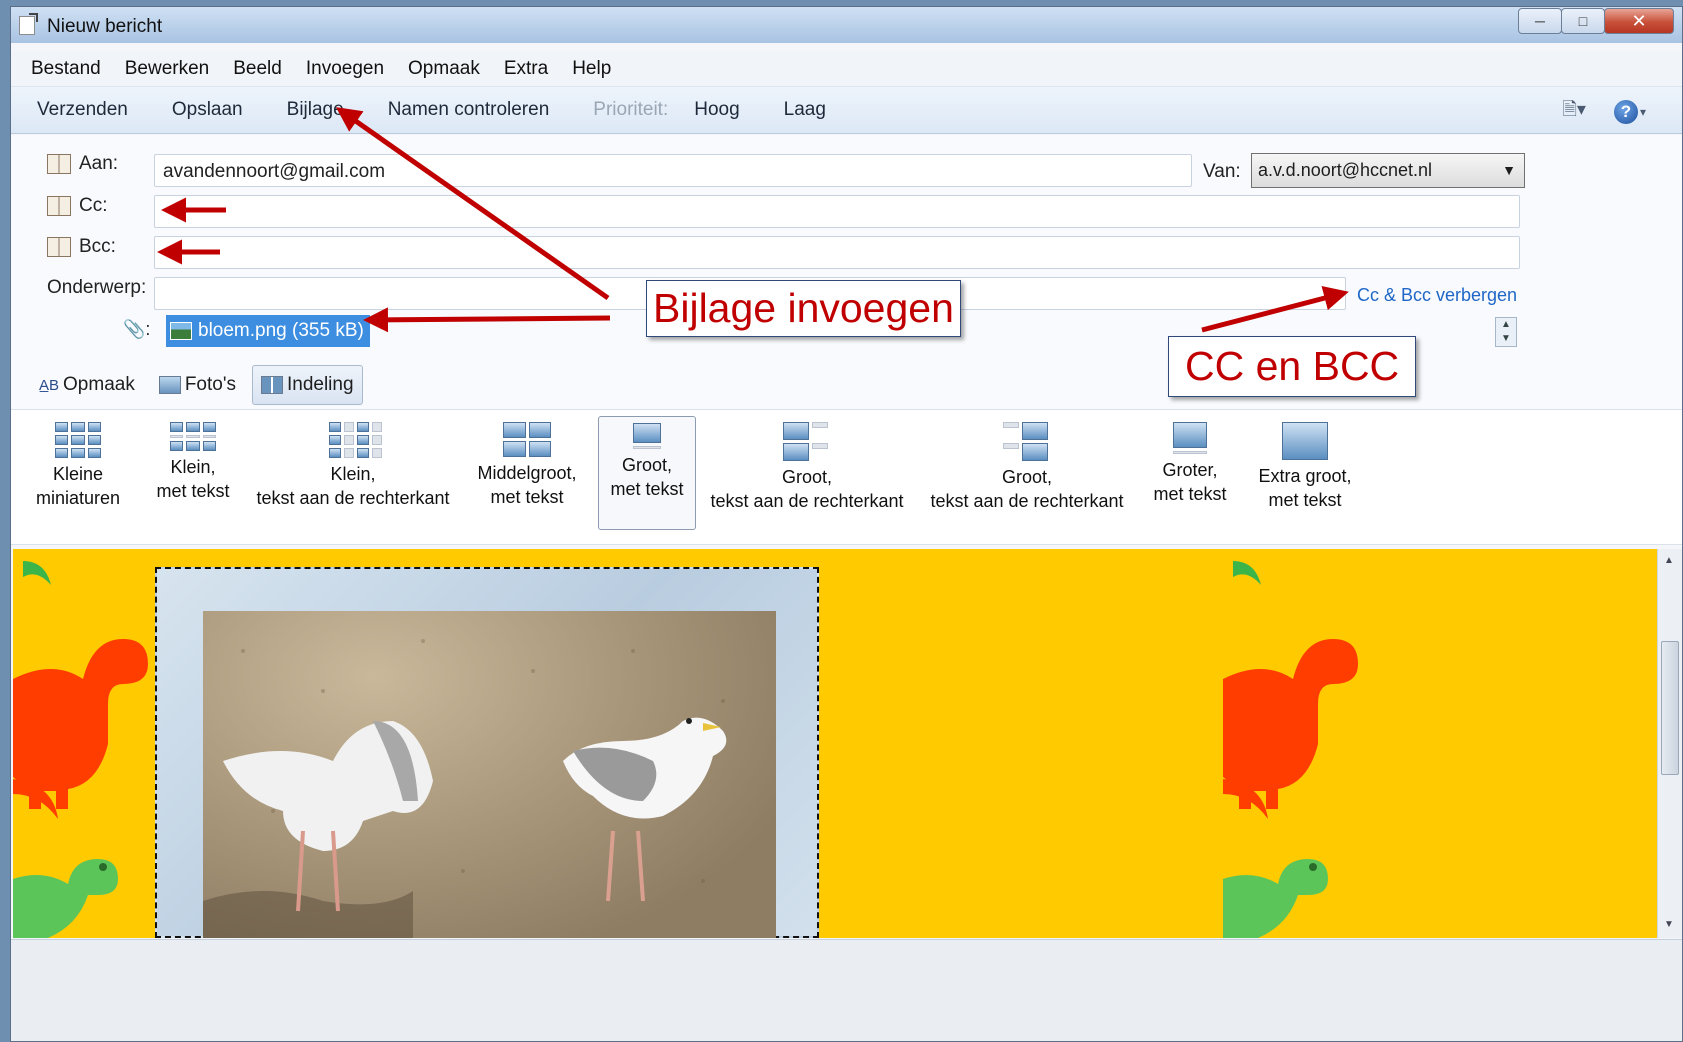 This screenshot has width=1683, height=1042. What do you see at coordinates (93, 205) in the screenshot?
I see `cc-label: Cc:` at bounding box center [93, 205].